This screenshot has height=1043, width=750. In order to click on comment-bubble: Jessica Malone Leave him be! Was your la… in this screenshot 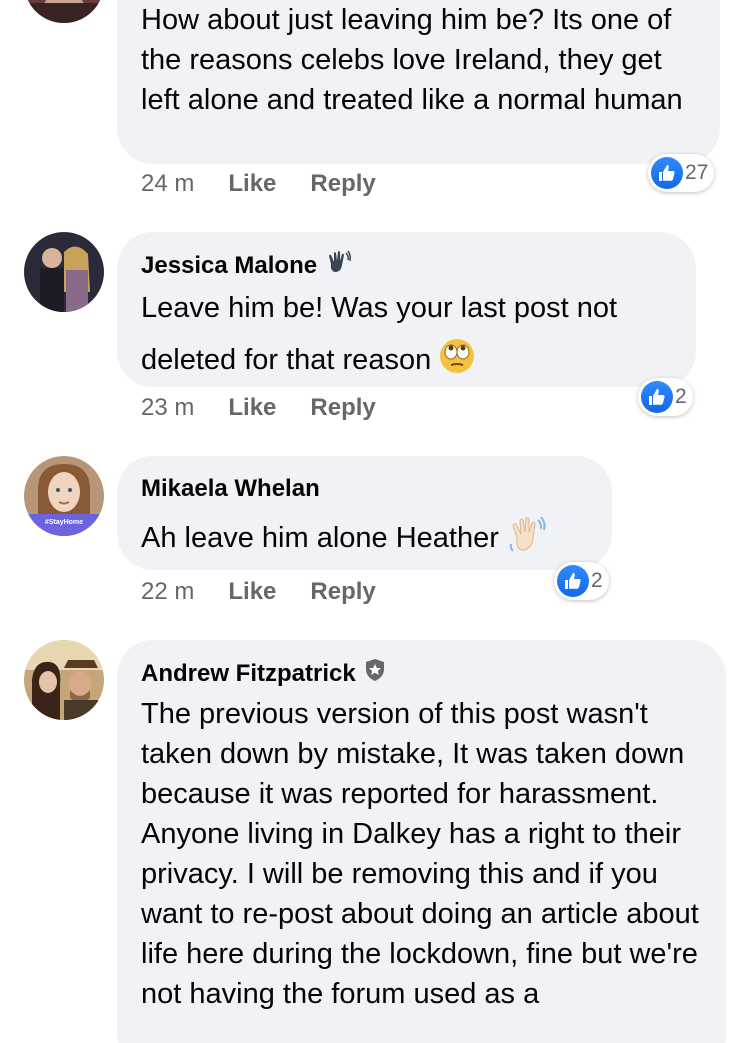, I will do `click(406, 309)`.